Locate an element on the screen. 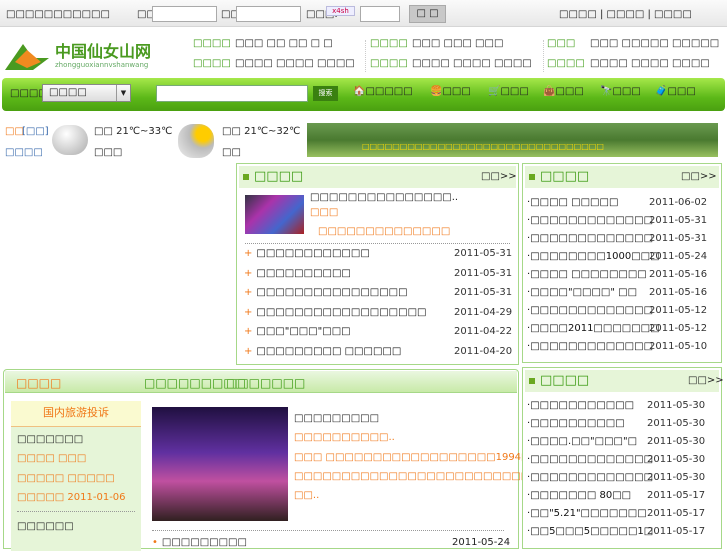 This screenshot has width=727, height=551. list-item: ·□□□□ □□□□□□□□ is located at coordinates (587, 274).